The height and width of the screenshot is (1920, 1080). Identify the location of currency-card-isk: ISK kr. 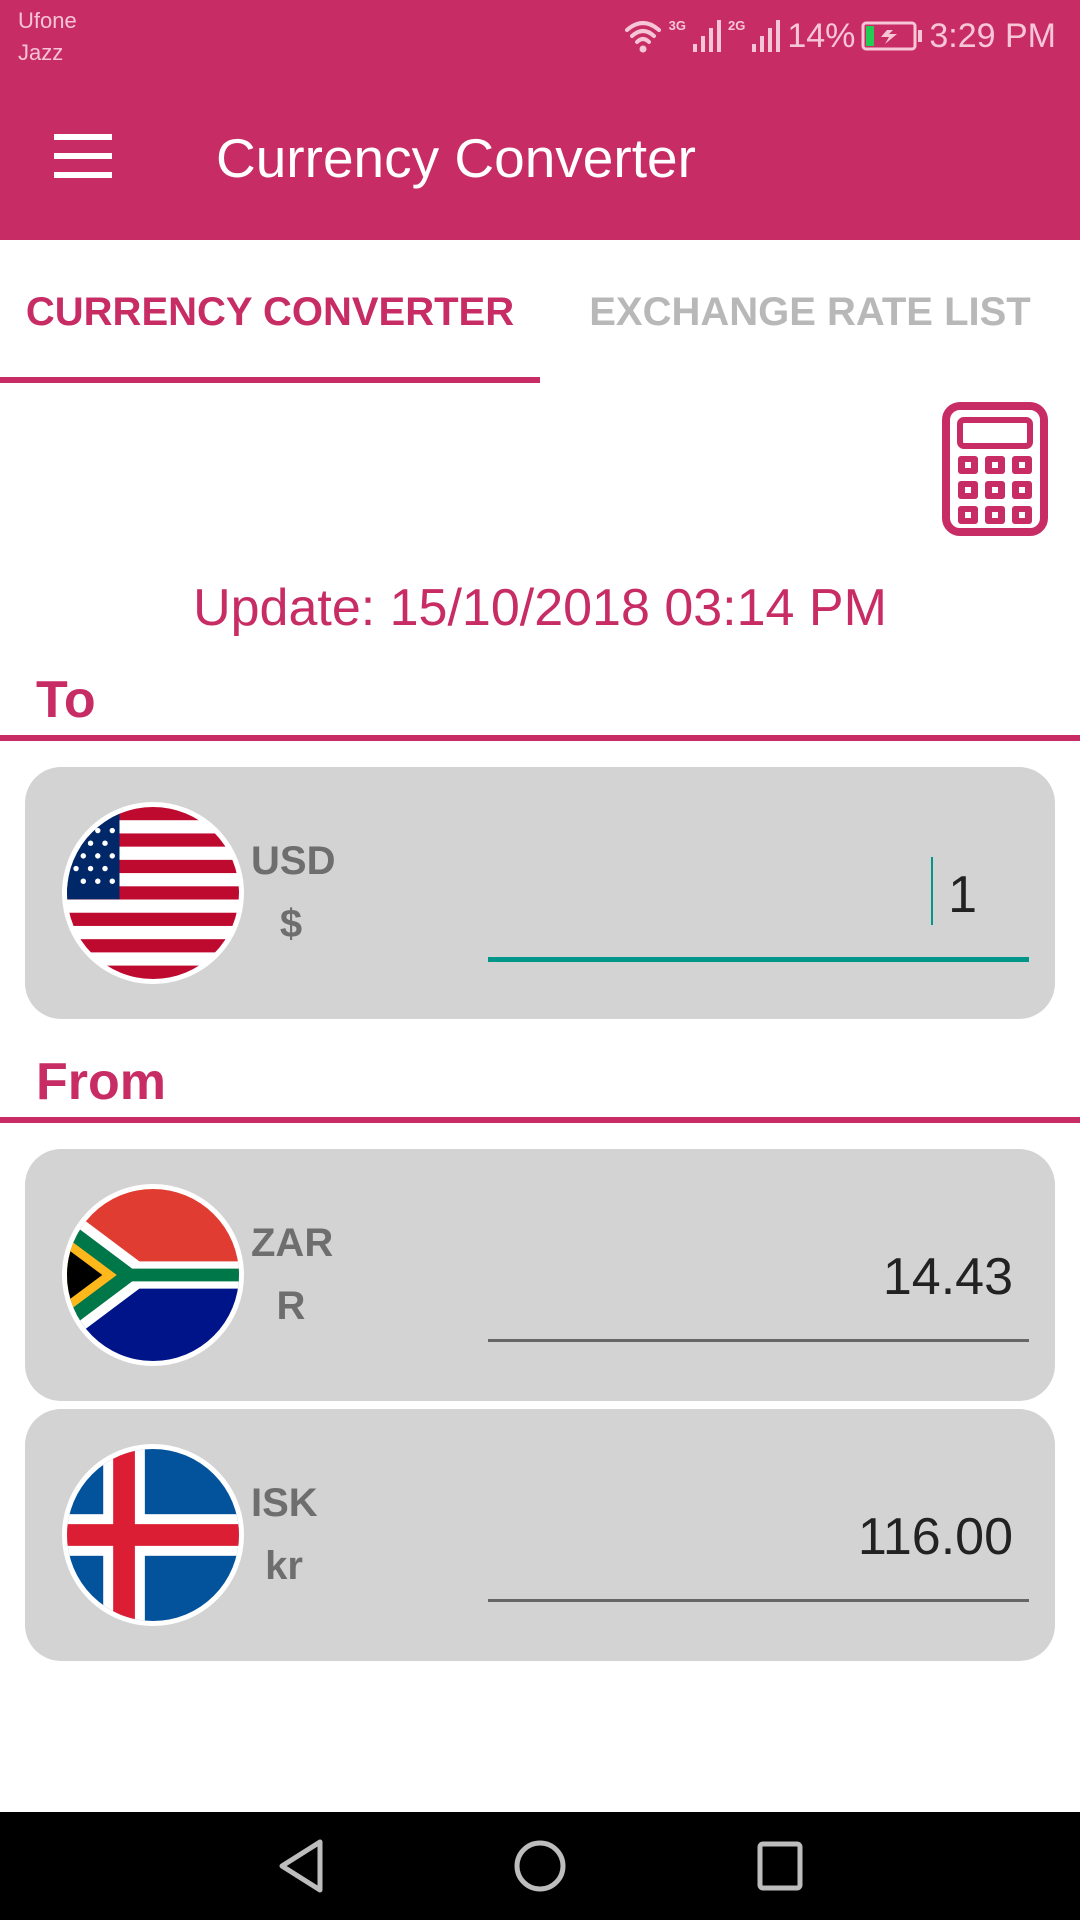
(540, 1535).